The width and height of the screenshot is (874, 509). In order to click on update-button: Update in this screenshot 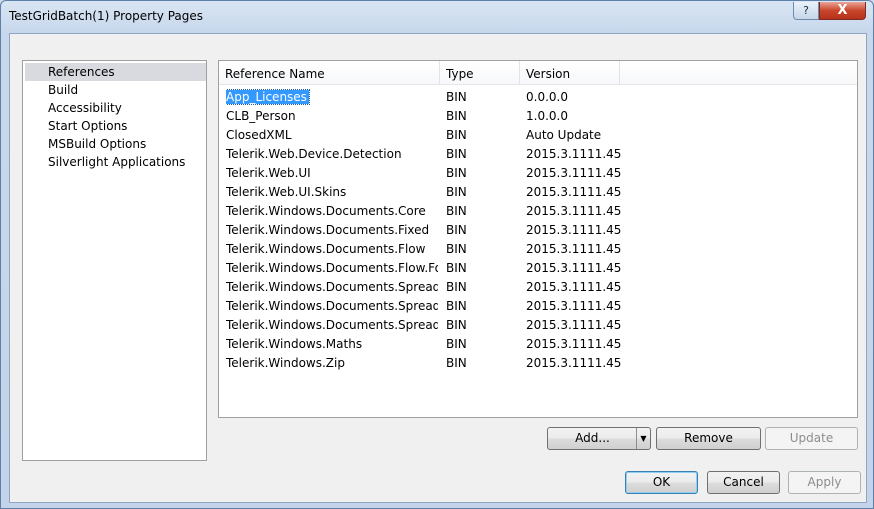, I will do `click(811, 438)`.